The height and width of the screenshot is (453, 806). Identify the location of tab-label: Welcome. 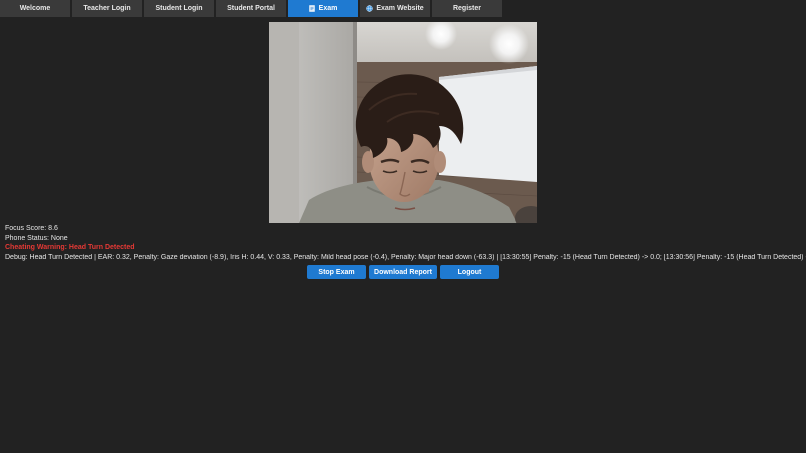
(35, 8).